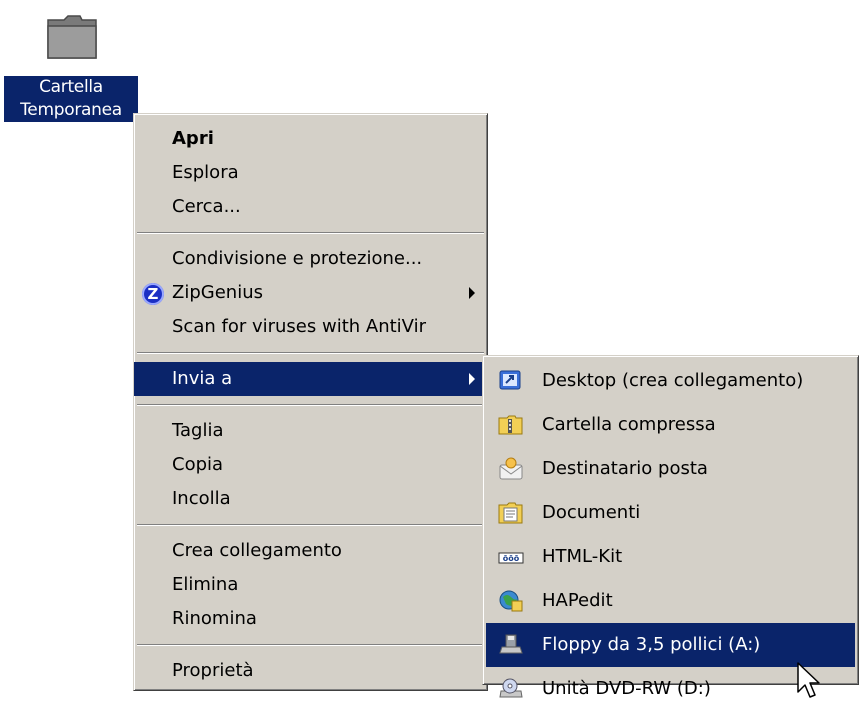 The height and width of the screenshot is (711, 859). What do you see at coordinates (577, 600) in the screenshot?
I see `submenu-item-label: HAPedit` at bounding box center [577, 600].